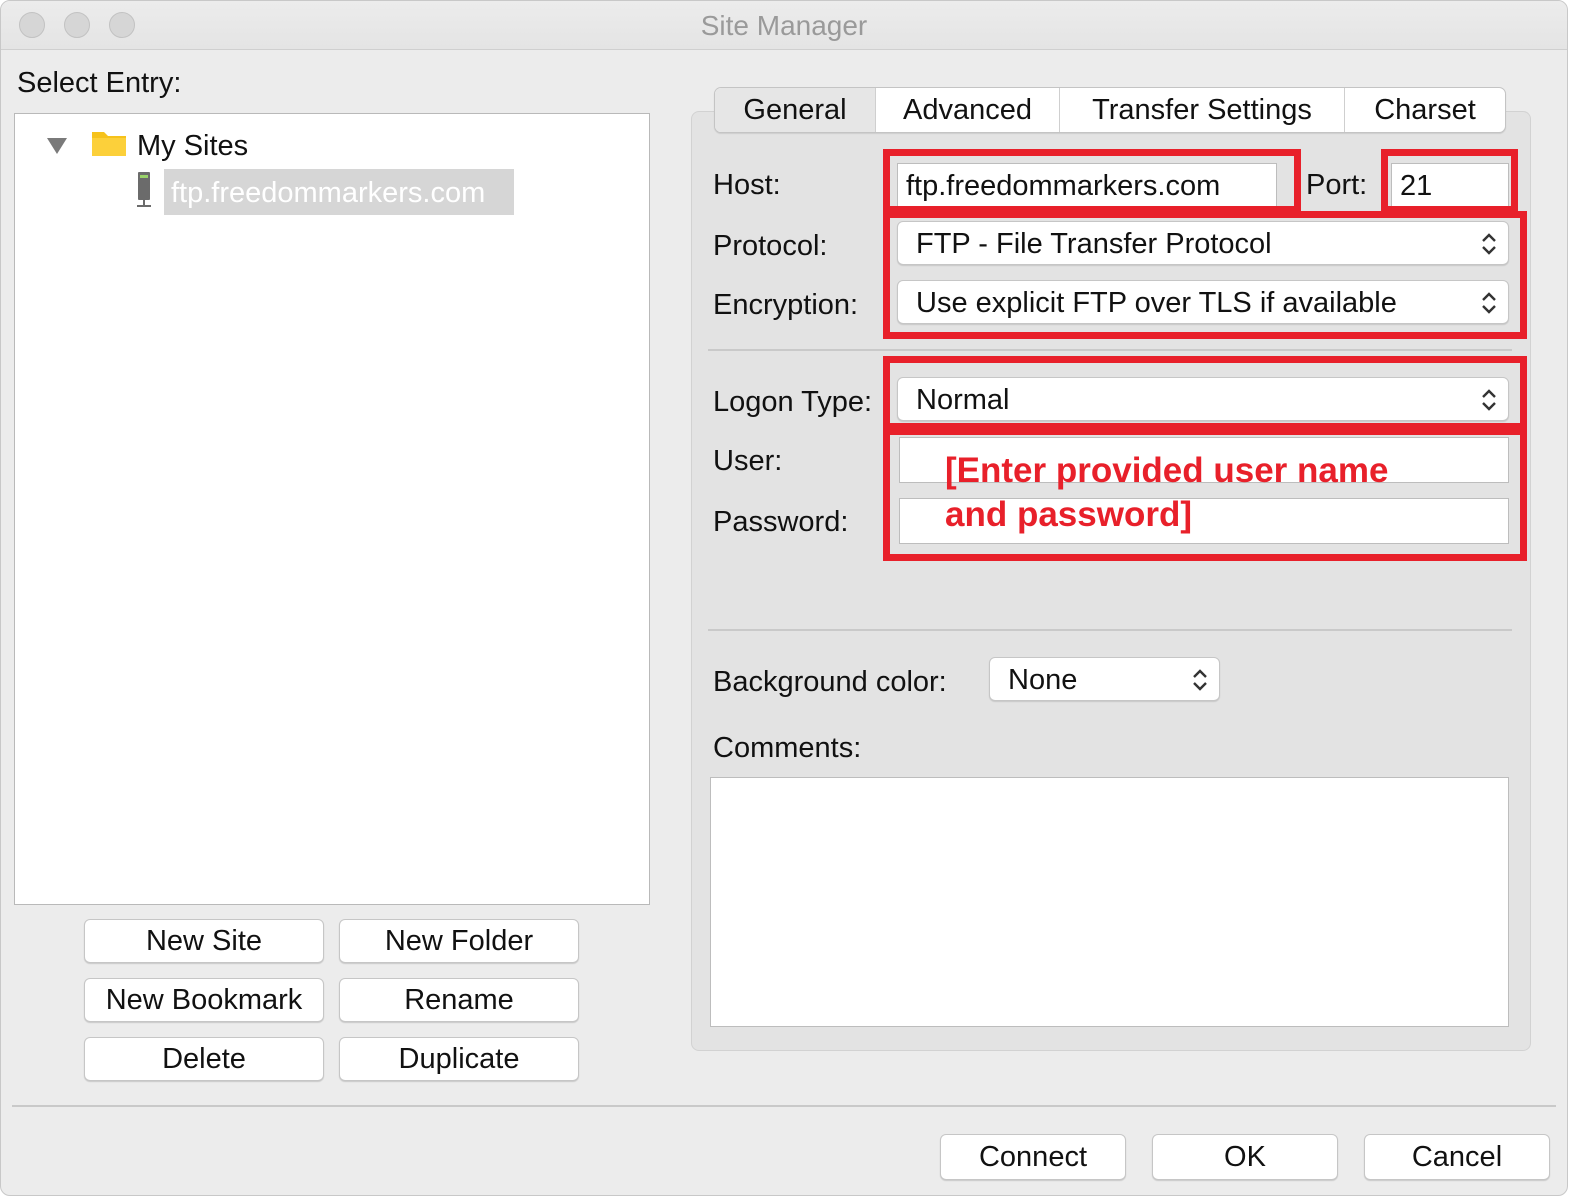  Describe the element at coordinates (793, 402) in the screenshot. I see `logon-type-label: Logon Type:` at that location.